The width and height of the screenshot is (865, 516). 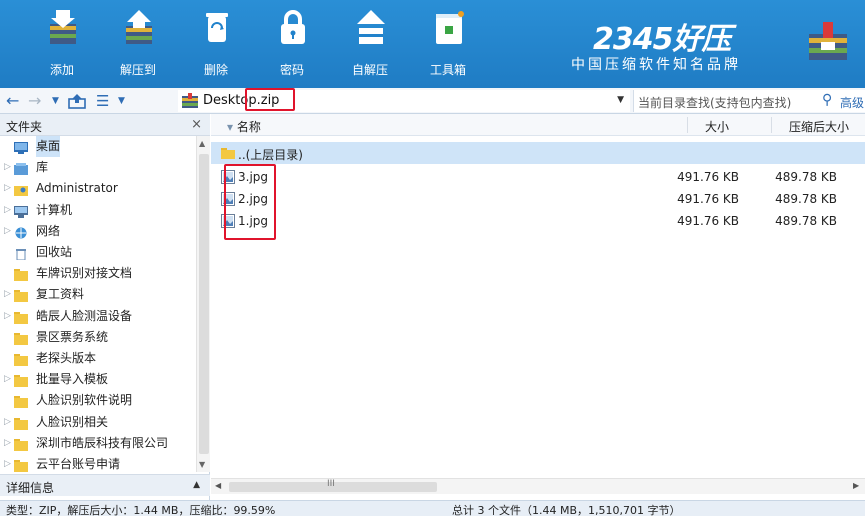 What do you see at coordinates (711, 45) in the screenshot?
I see `brand-logo-area: 2345好压 中国压缩软件知名品牌` at bounding box center [711, 45].